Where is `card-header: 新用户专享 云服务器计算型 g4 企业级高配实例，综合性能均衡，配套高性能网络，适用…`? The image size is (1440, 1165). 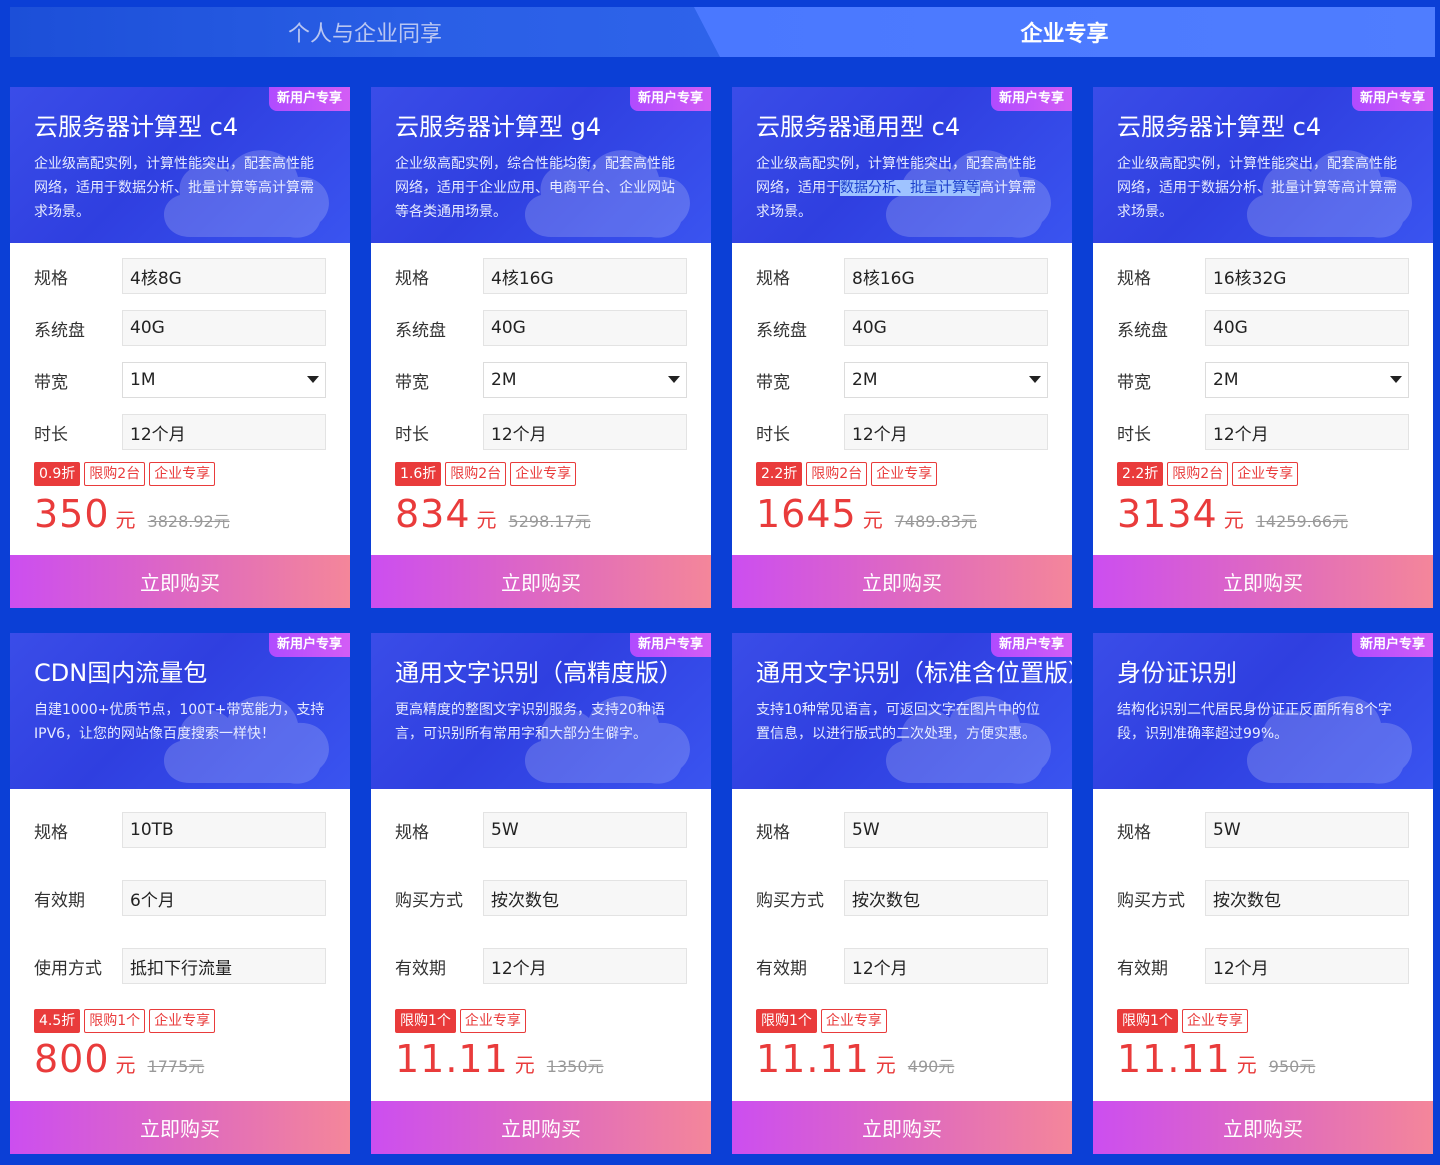
card-header: 新用户专享 云服务器计算型 g4 企业级高配实例，综合性能均衡，配套高性能网络，适用… is located at coordinates (541, 165).